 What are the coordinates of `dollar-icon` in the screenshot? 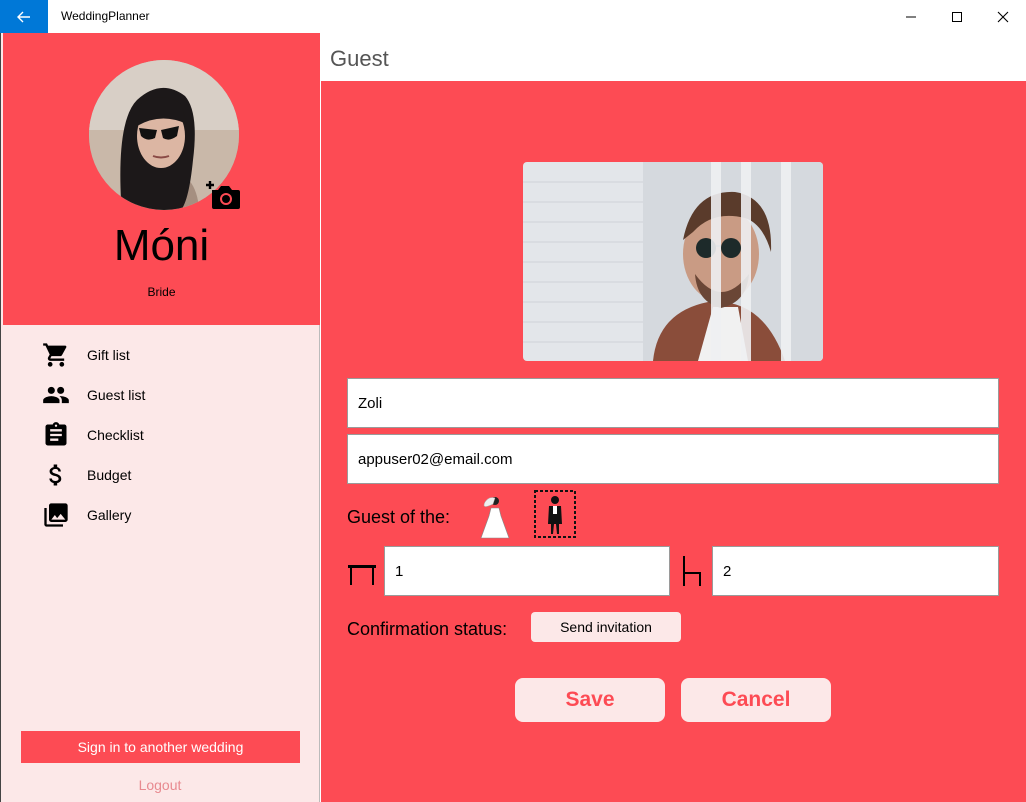 It's located at (55, 475).